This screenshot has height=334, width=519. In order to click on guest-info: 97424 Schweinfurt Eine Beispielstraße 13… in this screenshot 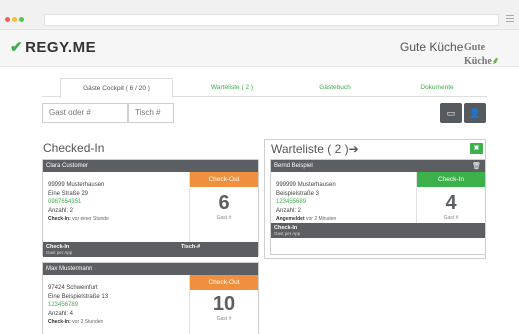, I will do `click(78, 305)`.